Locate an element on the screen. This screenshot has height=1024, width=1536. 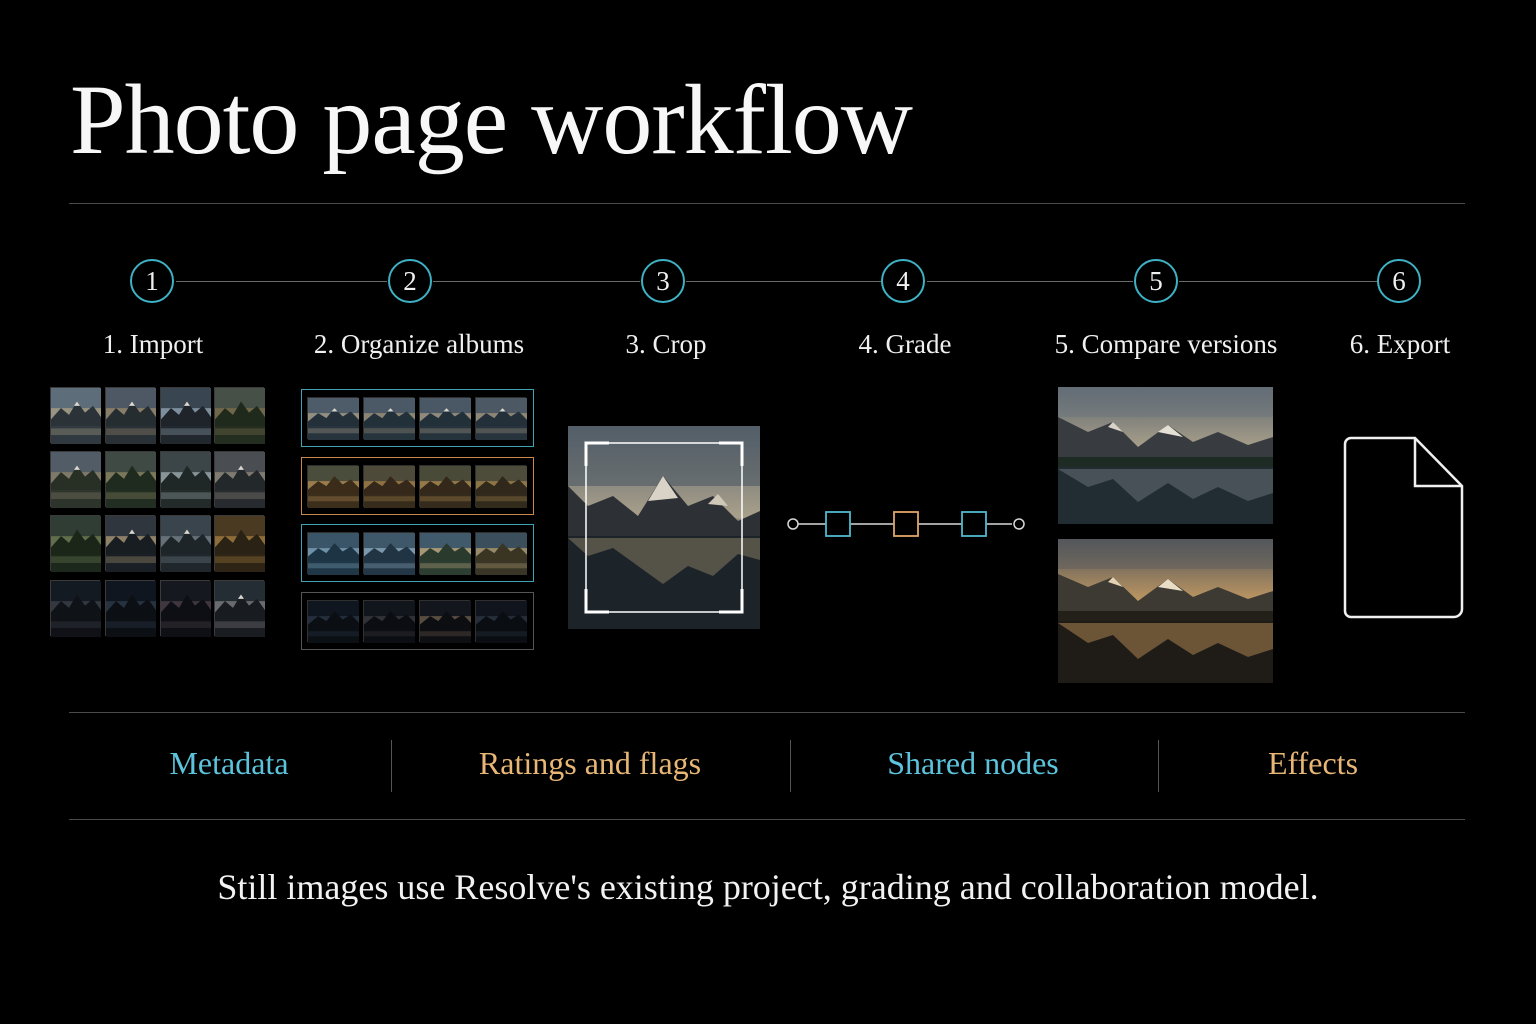
step-5-number: 5 is located at coordinates (1156, 281).